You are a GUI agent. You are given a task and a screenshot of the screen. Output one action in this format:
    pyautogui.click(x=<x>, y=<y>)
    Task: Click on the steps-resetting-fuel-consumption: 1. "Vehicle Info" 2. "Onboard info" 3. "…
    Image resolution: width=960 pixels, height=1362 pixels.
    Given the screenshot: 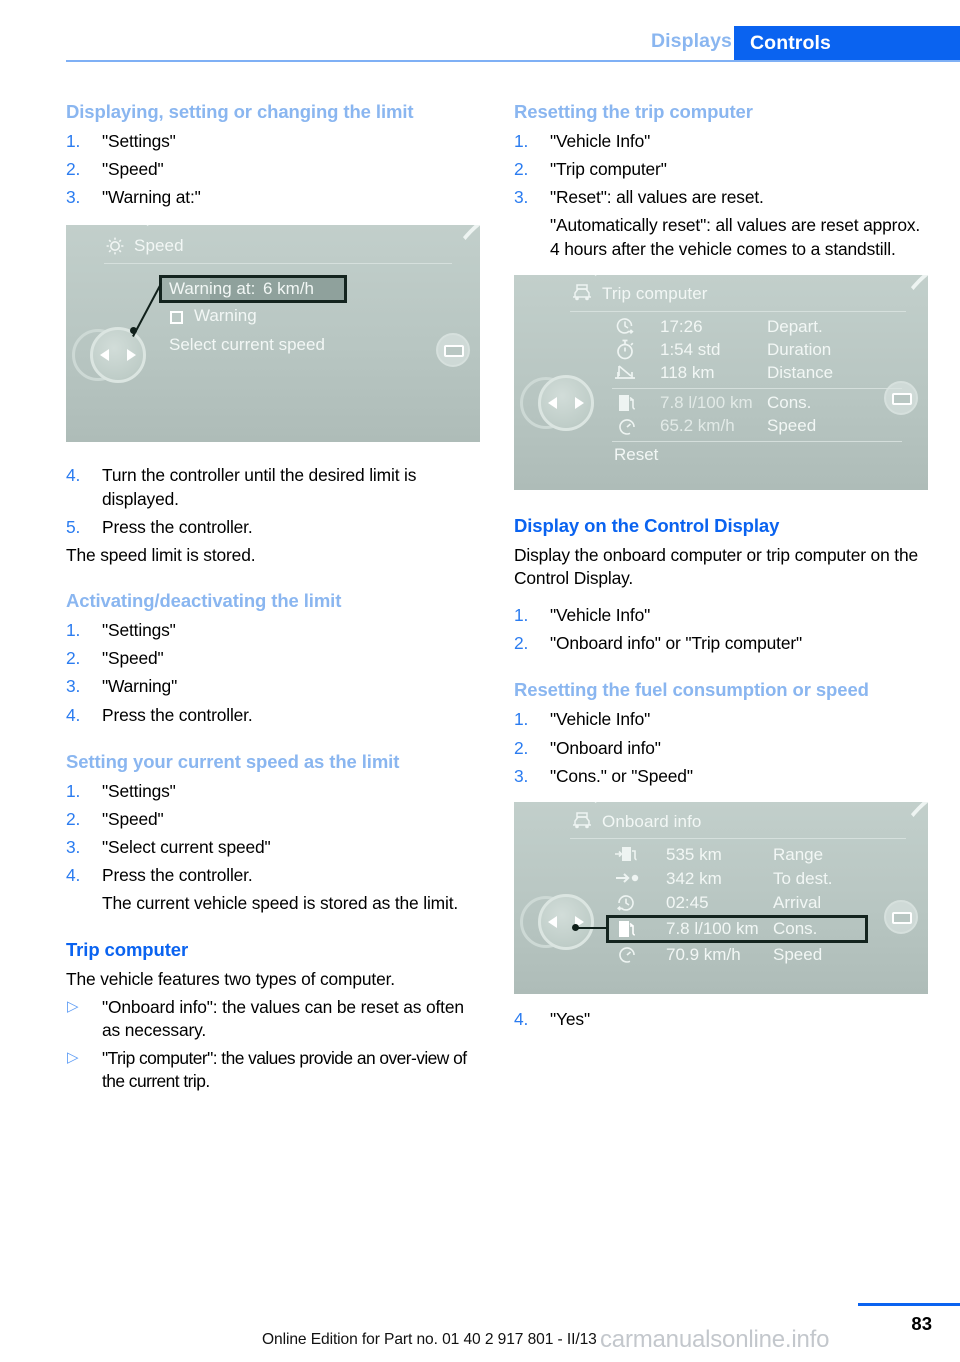 What is the action you would take?
    pyautogui.click(x=721, y=747)
    